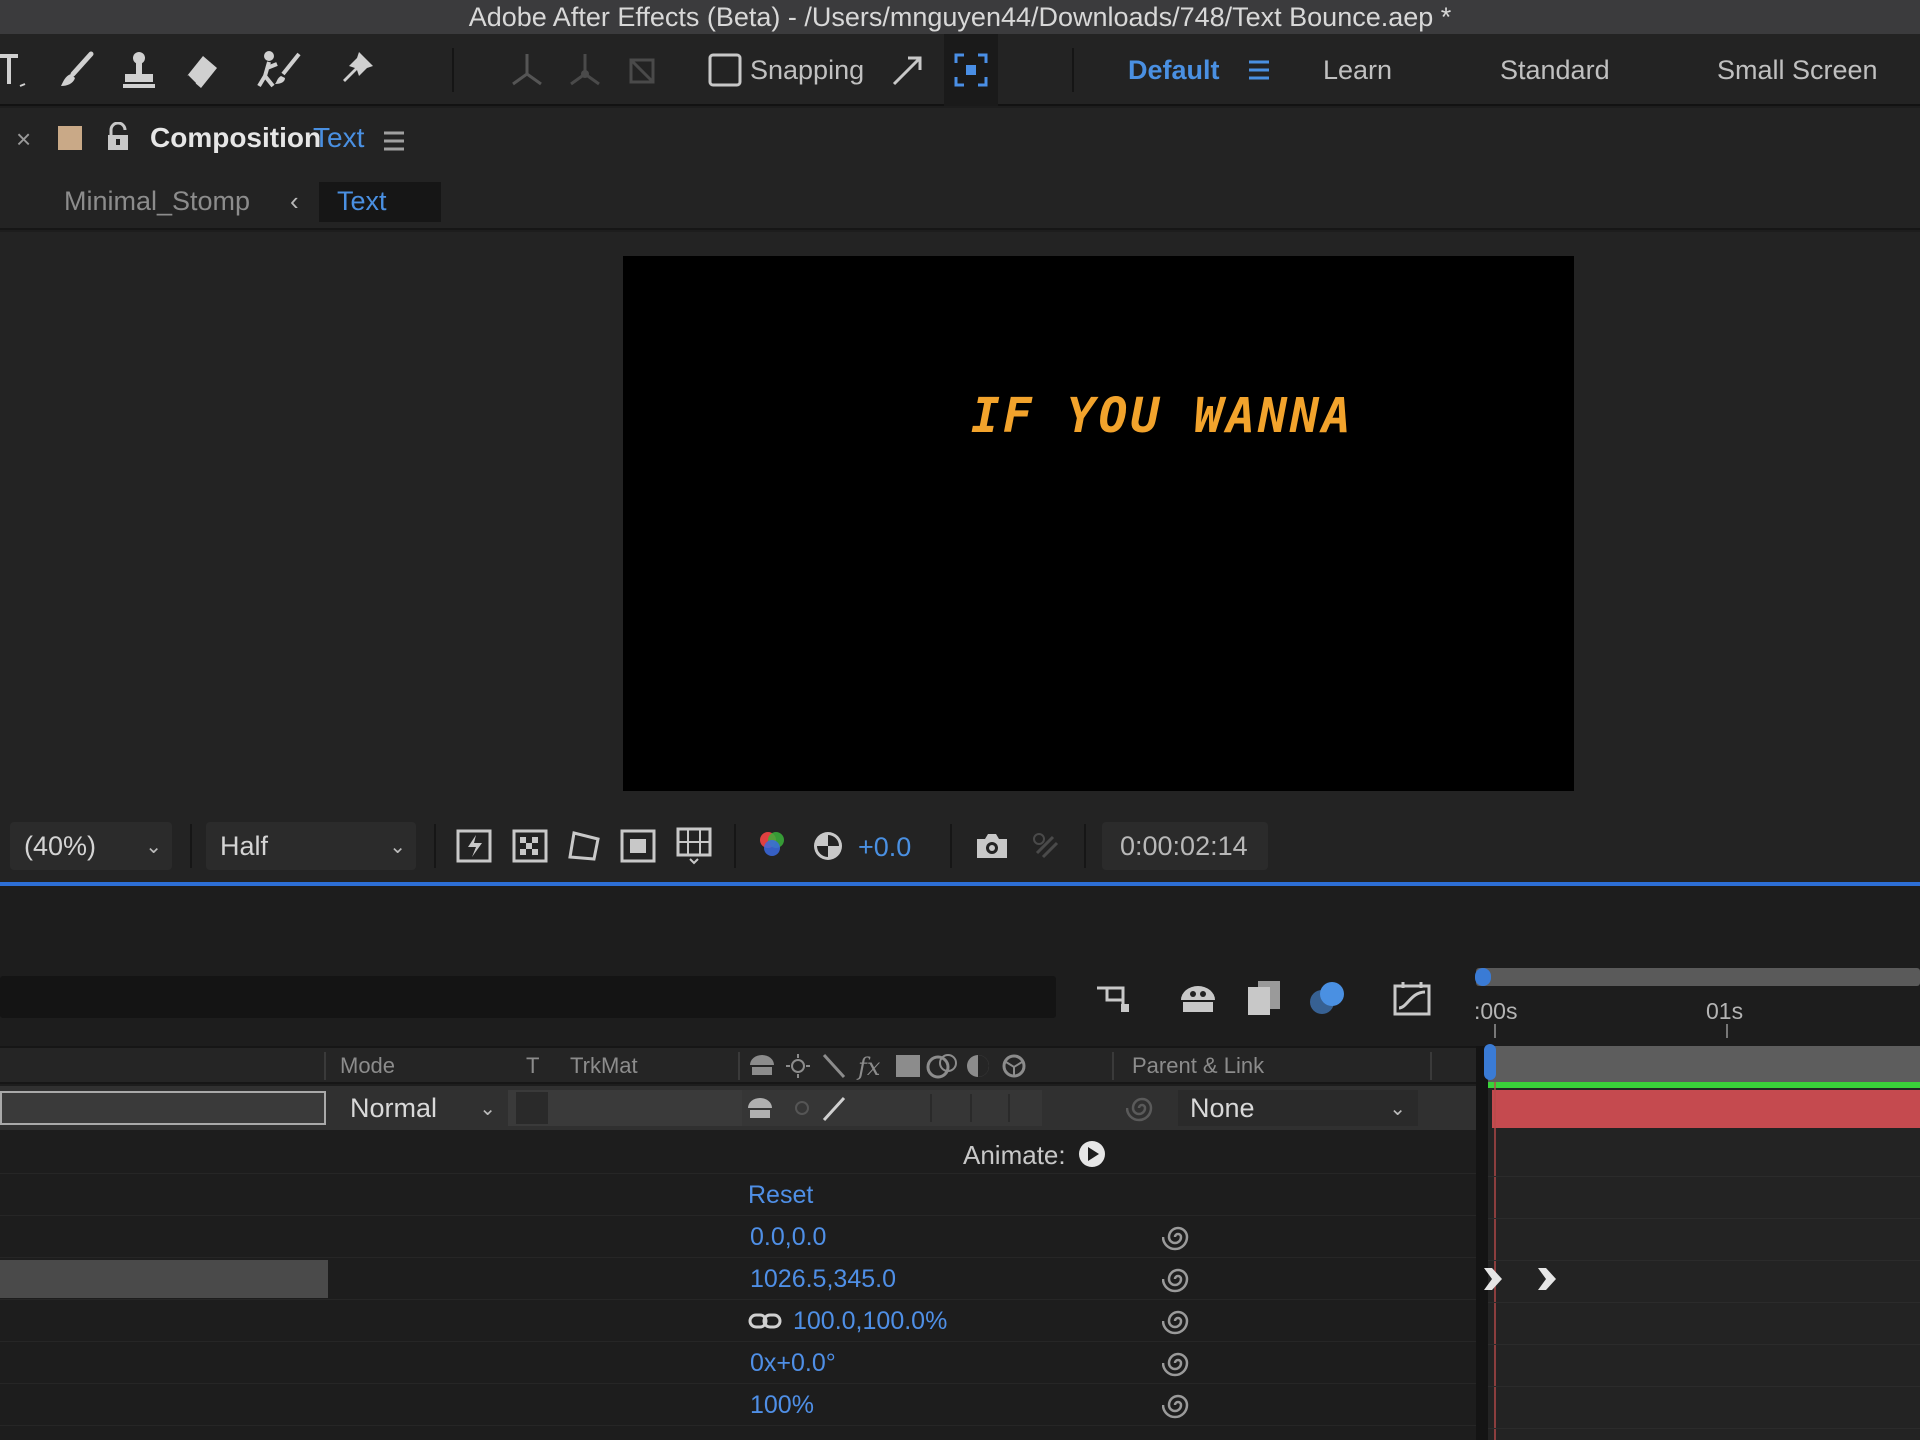 This screenshot has height=1440, width=1920. I want to click on roto-brush-tool-icon, so click(280, 70).